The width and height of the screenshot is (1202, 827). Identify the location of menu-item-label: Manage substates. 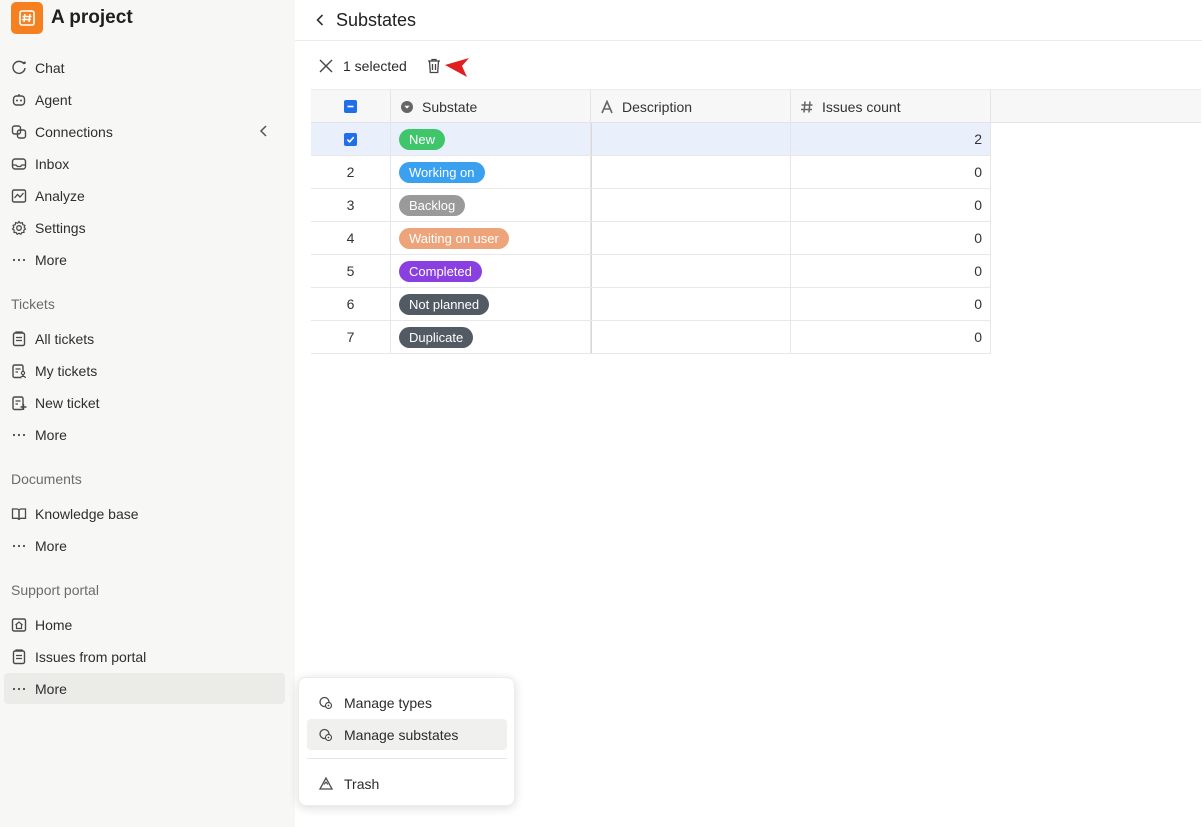
(401, 734).